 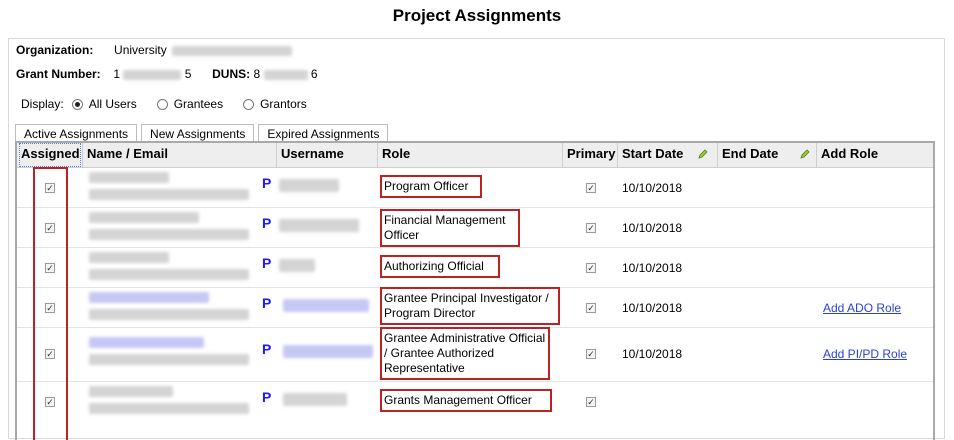 What do you see at coordinates (750, 153) in the screenshot?
I see `header-end-date-label: End Date` at bounding box center [750, 153].